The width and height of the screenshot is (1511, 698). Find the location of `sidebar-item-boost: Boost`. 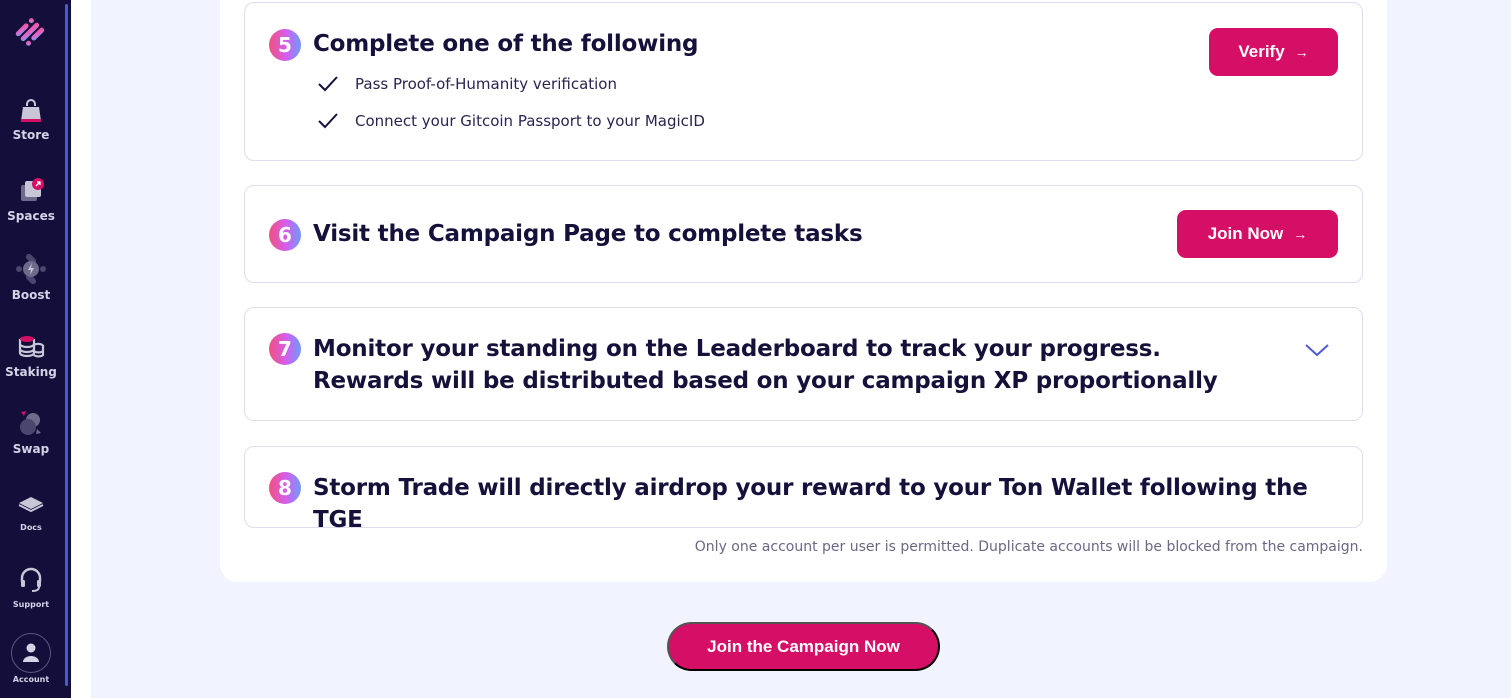

sidebar-item-boost: Boost is located at coordinates (31, 278).